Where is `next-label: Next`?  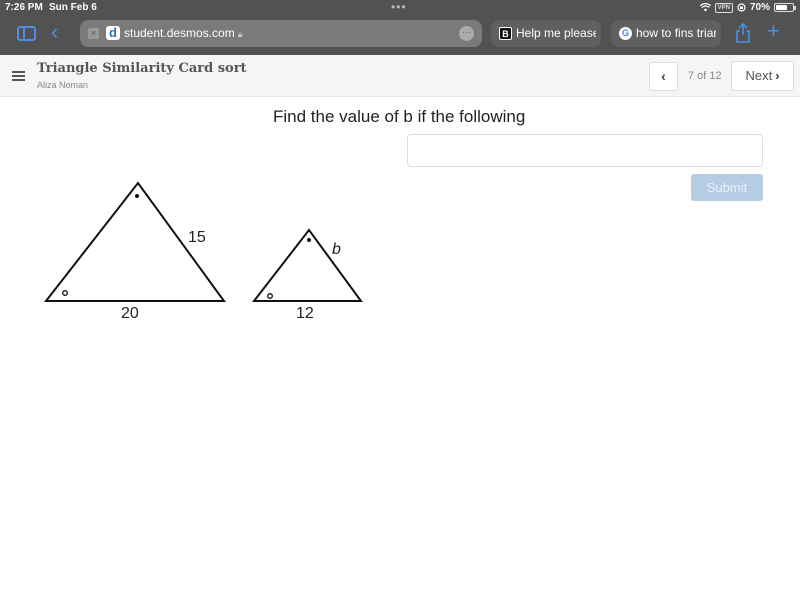 next-label: Next is located at coordinates (759, 75).